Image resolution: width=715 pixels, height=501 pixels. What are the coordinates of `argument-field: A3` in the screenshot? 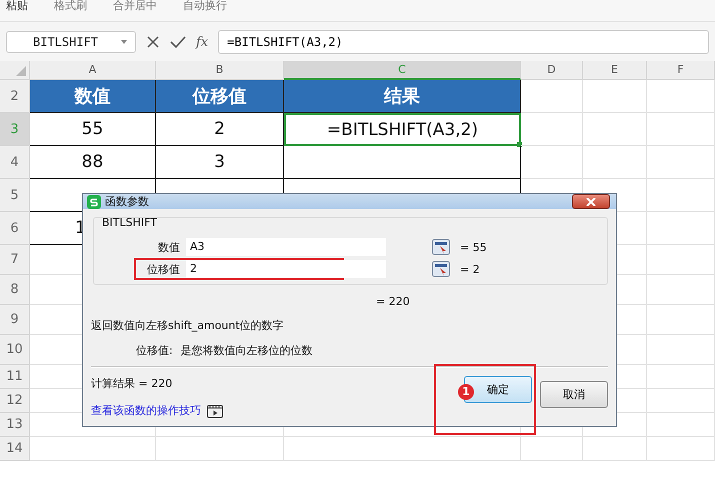 It's located at (286, 247).